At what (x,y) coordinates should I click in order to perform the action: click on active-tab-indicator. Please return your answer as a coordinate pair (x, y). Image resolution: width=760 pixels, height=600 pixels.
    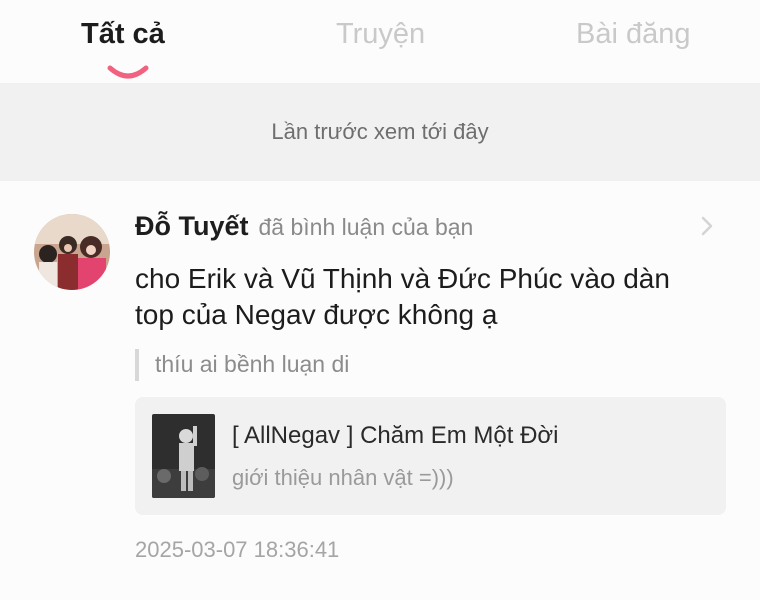
    Looking at the image, I should click on (128, 72).